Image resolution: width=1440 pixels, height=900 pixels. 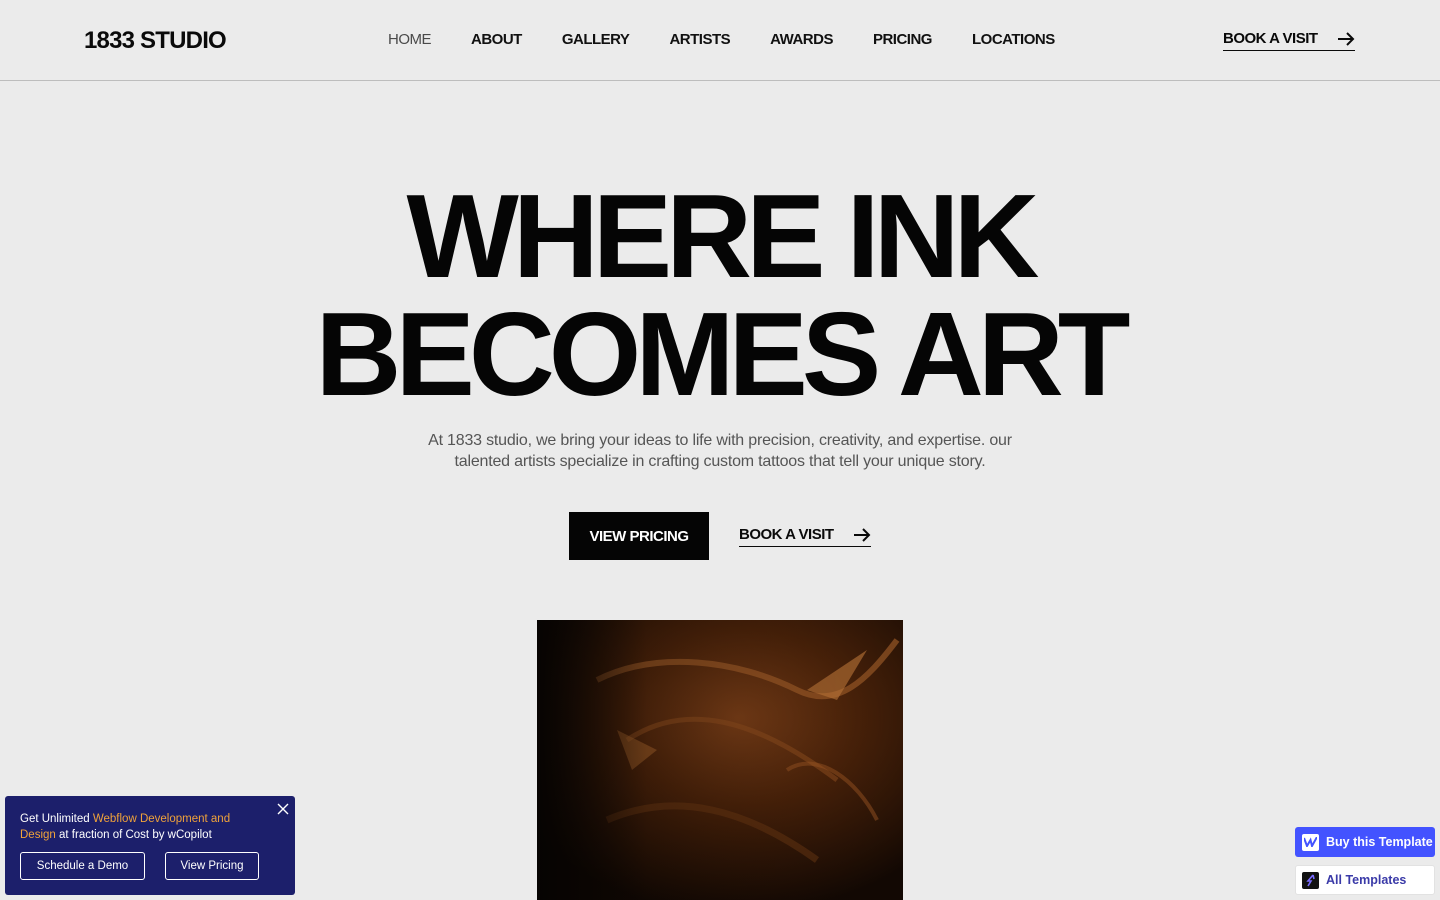 I want to click on book-visit-nav-button: BOOK A VISIT, so click(x=1289, y=40).